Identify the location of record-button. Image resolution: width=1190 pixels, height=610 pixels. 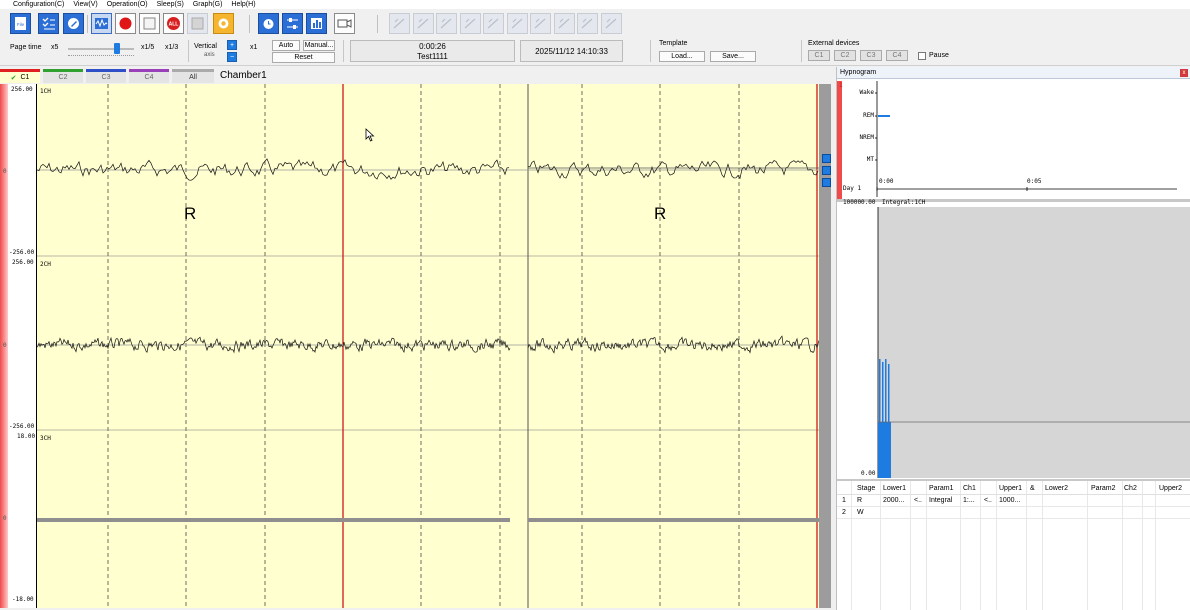
(125, 23).